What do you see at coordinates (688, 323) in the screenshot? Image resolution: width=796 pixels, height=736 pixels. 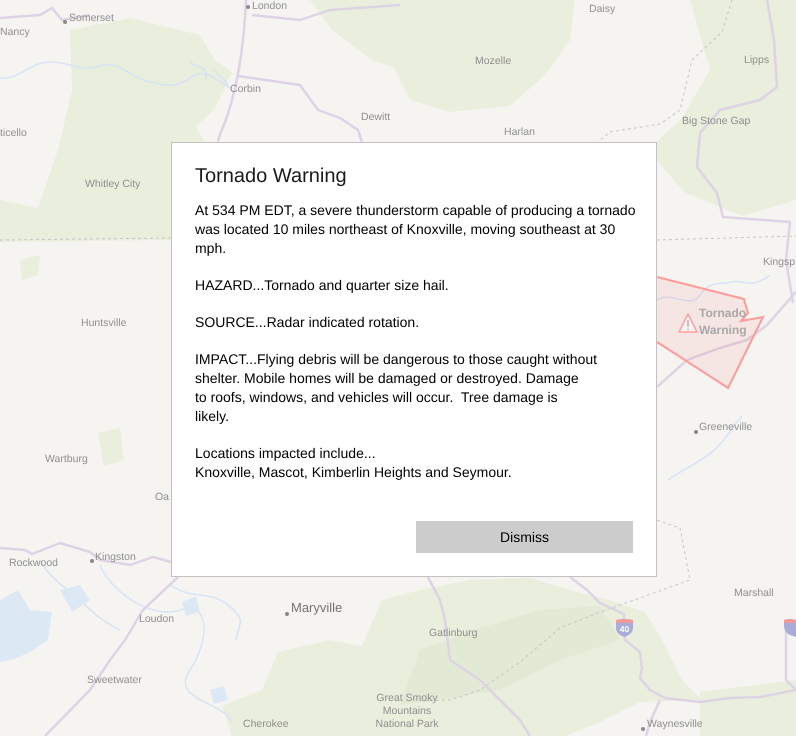 I see `warning-icon` at bounding box center [688, 323].